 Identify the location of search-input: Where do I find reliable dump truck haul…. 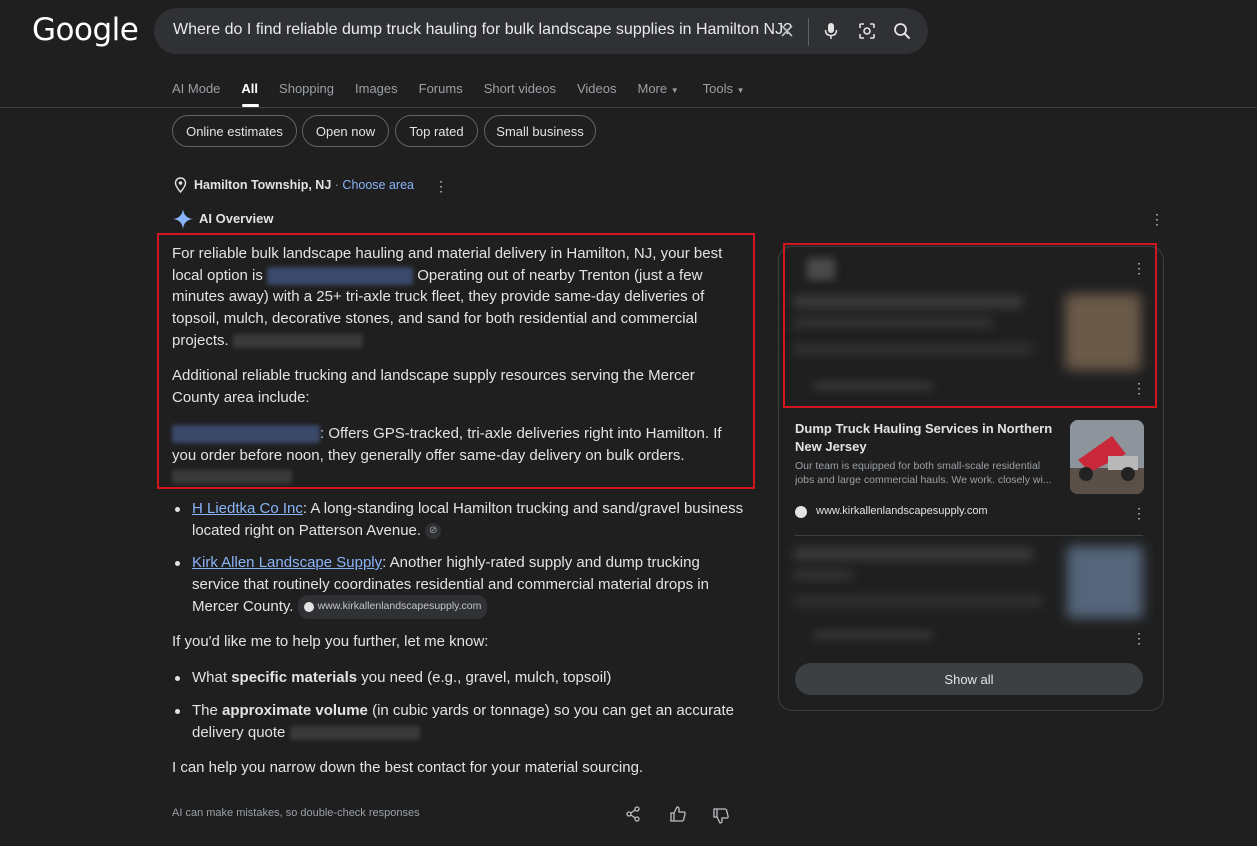
(482, 30).